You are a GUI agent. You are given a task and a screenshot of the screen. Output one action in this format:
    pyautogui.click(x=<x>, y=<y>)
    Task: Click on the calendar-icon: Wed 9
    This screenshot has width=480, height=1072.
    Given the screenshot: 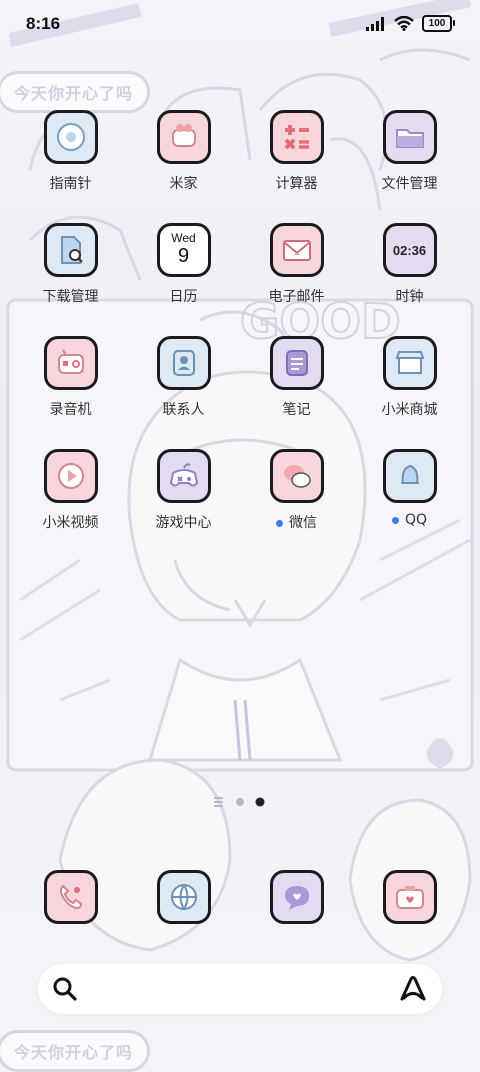 What is the action you would take?
    pyautogui.click(x=183, y=250)
    